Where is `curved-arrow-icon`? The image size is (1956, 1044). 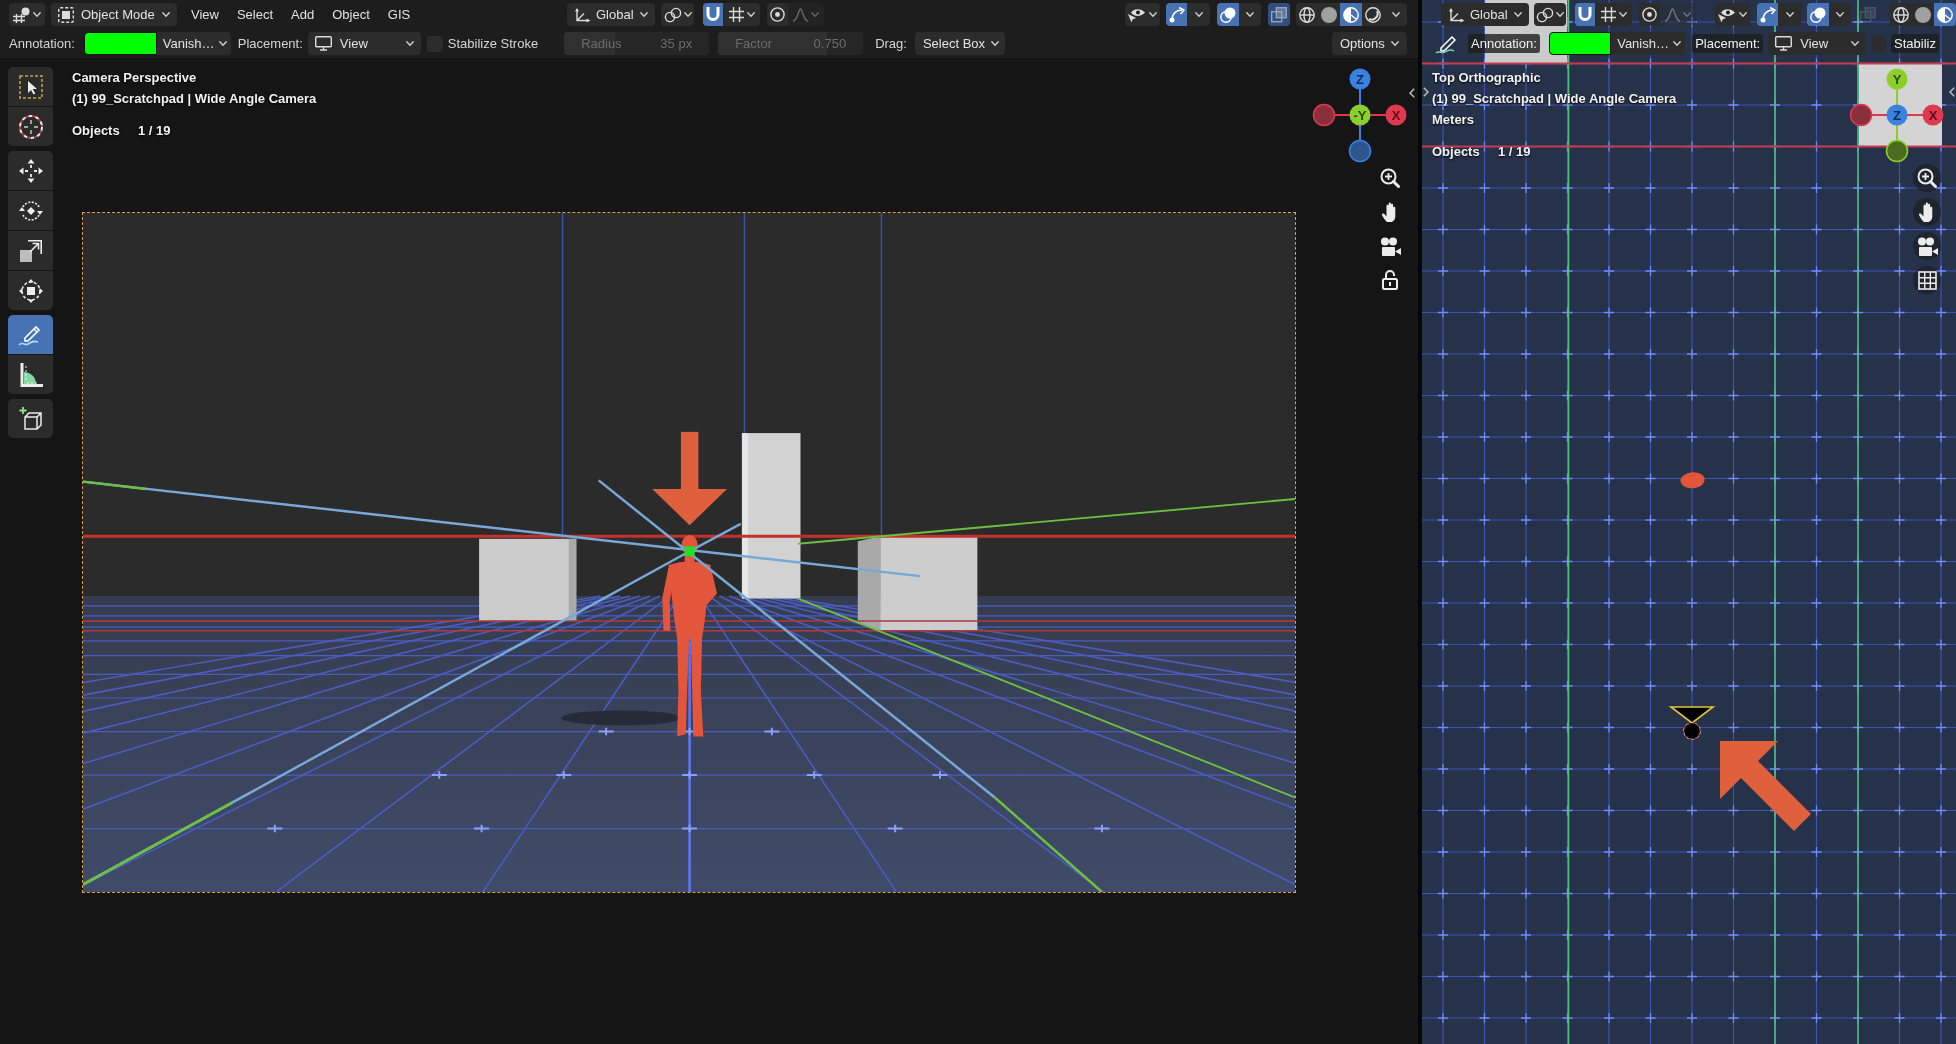
curved-arrow-icon is located at coordinates (1176, 14).